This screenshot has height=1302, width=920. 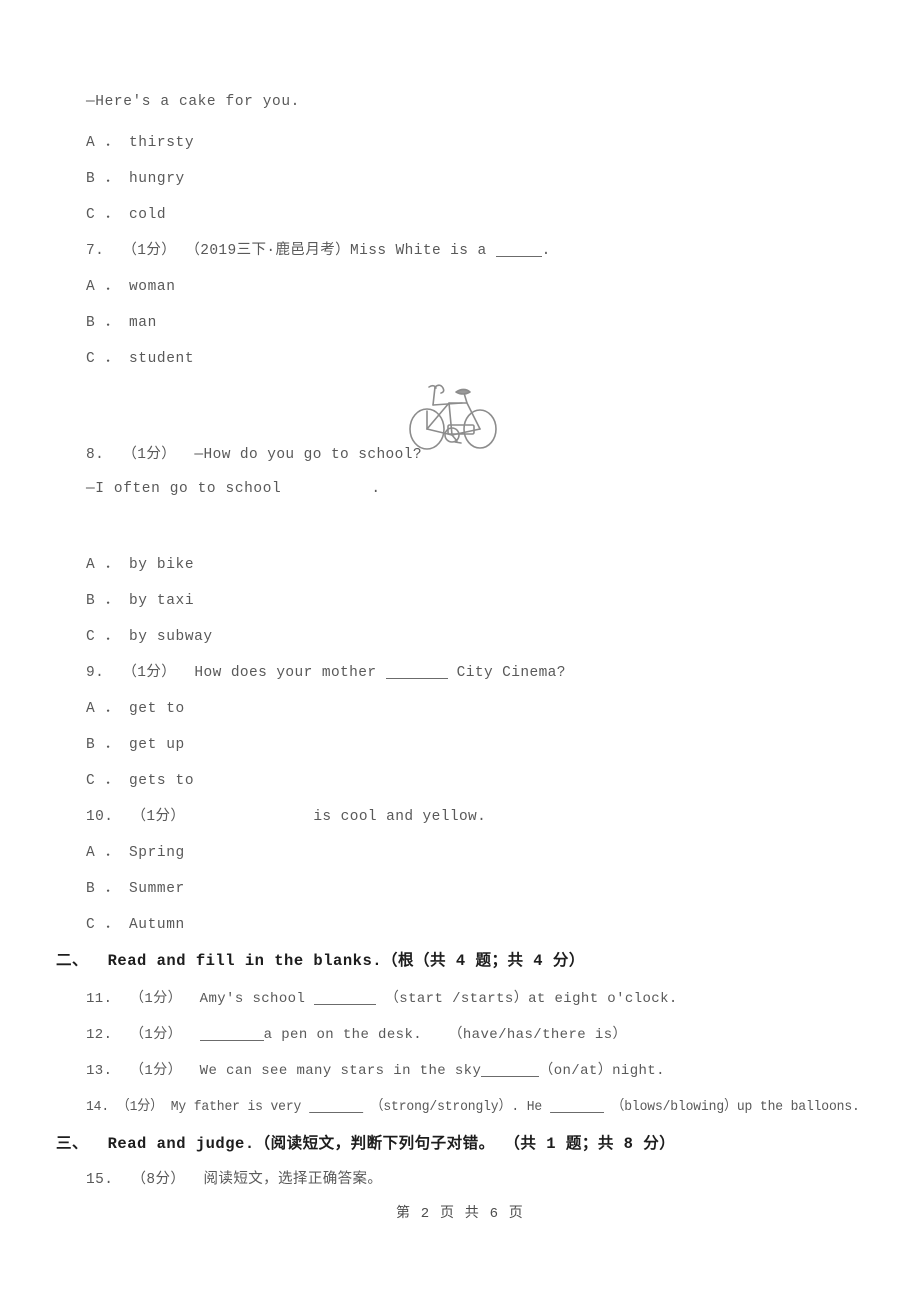 I want to click on question-13-number: 13., so click(x=99, y=1071).